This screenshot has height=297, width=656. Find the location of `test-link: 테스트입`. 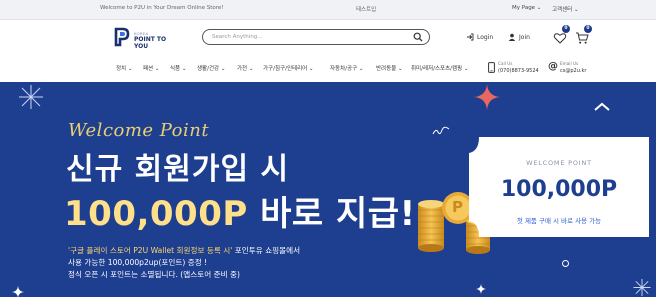

test-link: 테스트입 is located at coordinates (366, 9).